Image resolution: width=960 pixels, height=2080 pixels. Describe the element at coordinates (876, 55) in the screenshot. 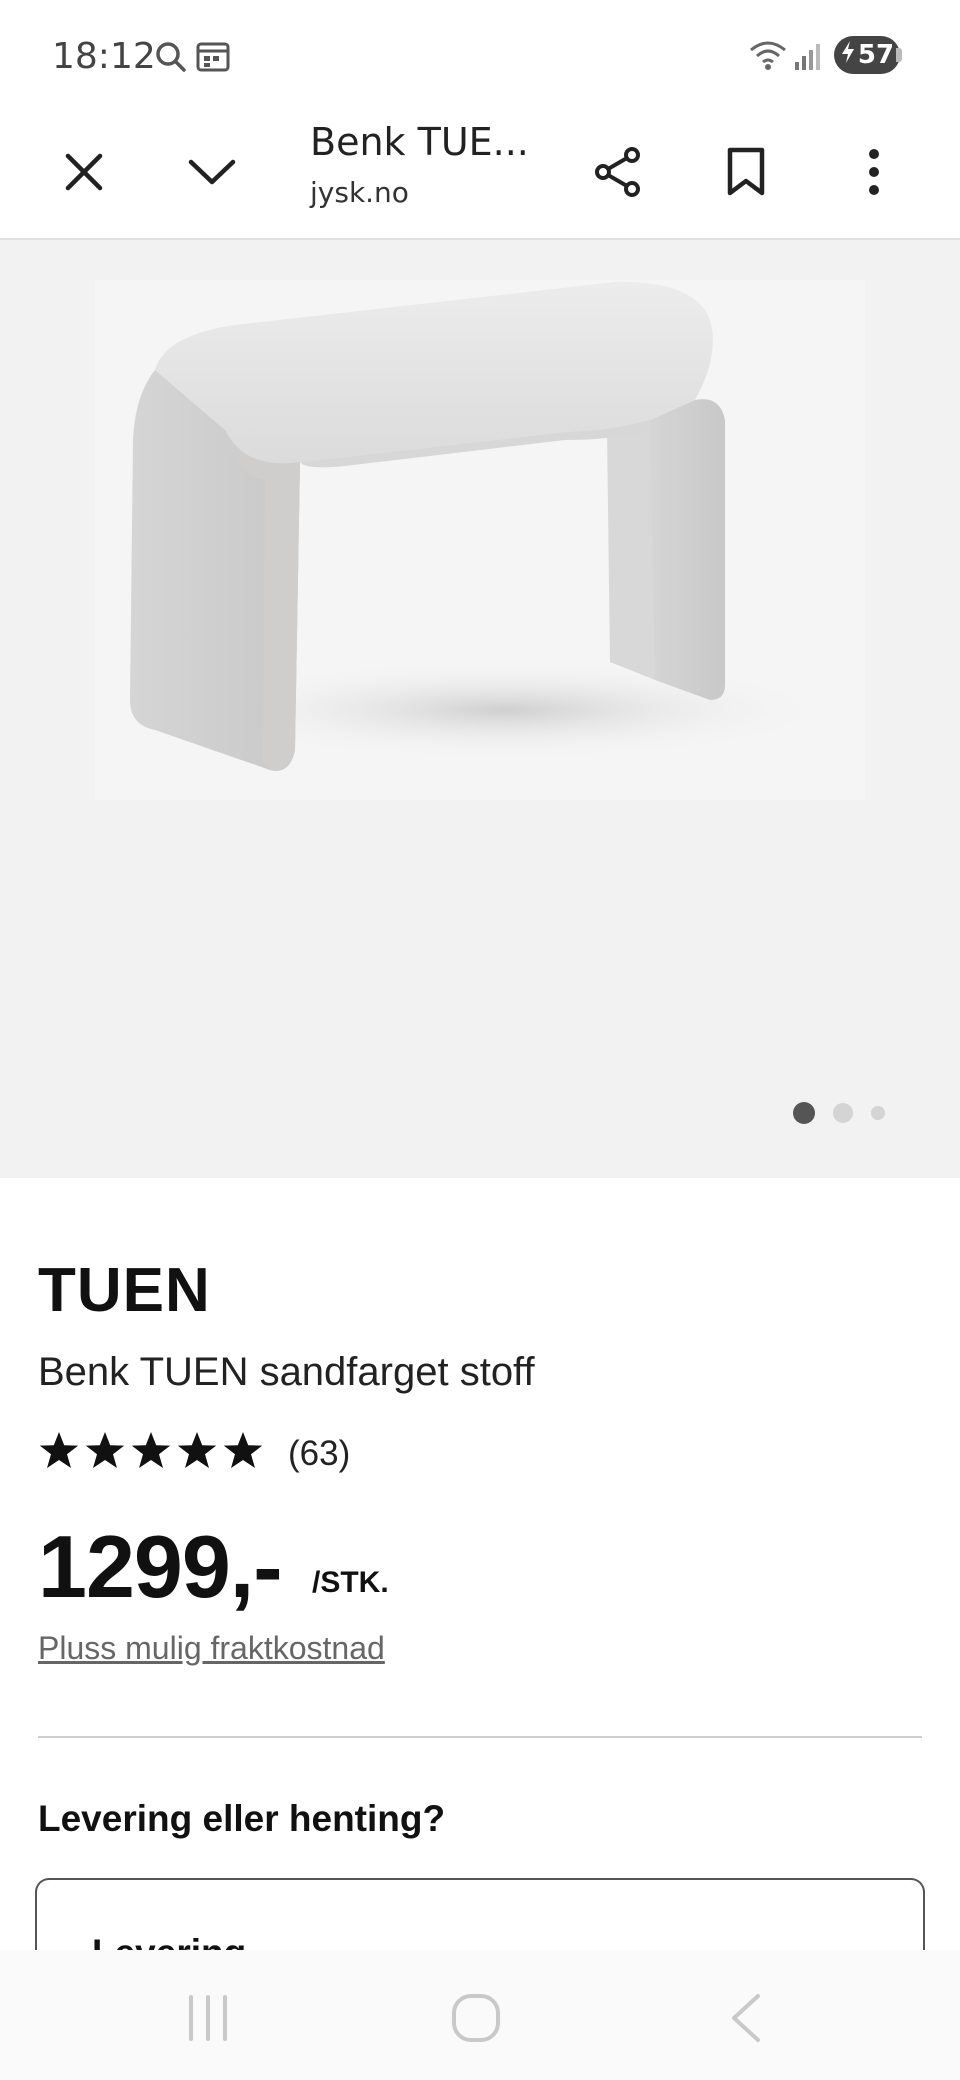

I see `battery-level: 57` at that location.